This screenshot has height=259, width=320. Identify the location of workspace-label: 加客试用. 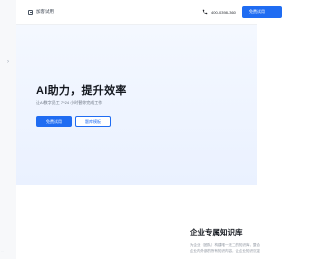
(45, 11).